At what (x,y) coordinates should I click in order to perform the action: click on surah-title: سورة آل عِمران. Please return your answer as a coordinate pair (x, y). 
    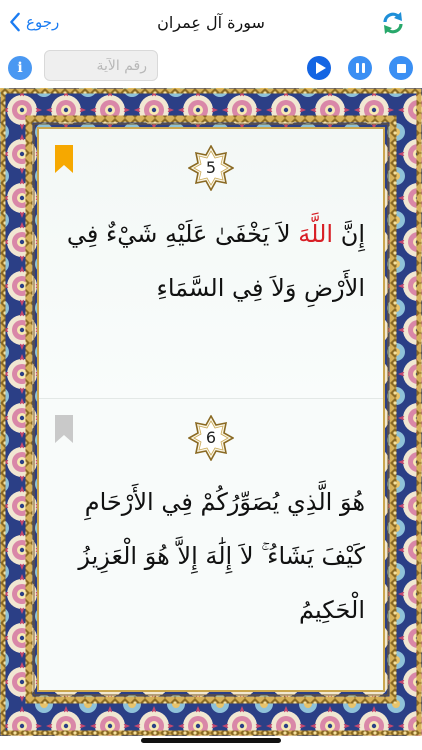
    Looking at the image, I should click on (211, 22).